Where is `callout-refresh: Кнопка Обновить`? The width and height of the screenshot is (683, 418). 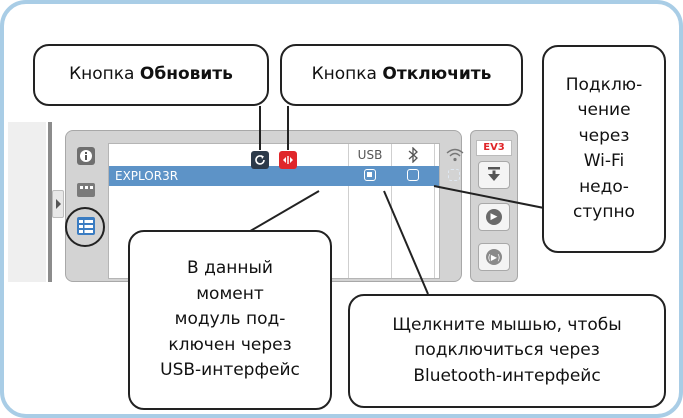
callout-refresh: Кнопка Обновить is located at coordinates (151, 75).